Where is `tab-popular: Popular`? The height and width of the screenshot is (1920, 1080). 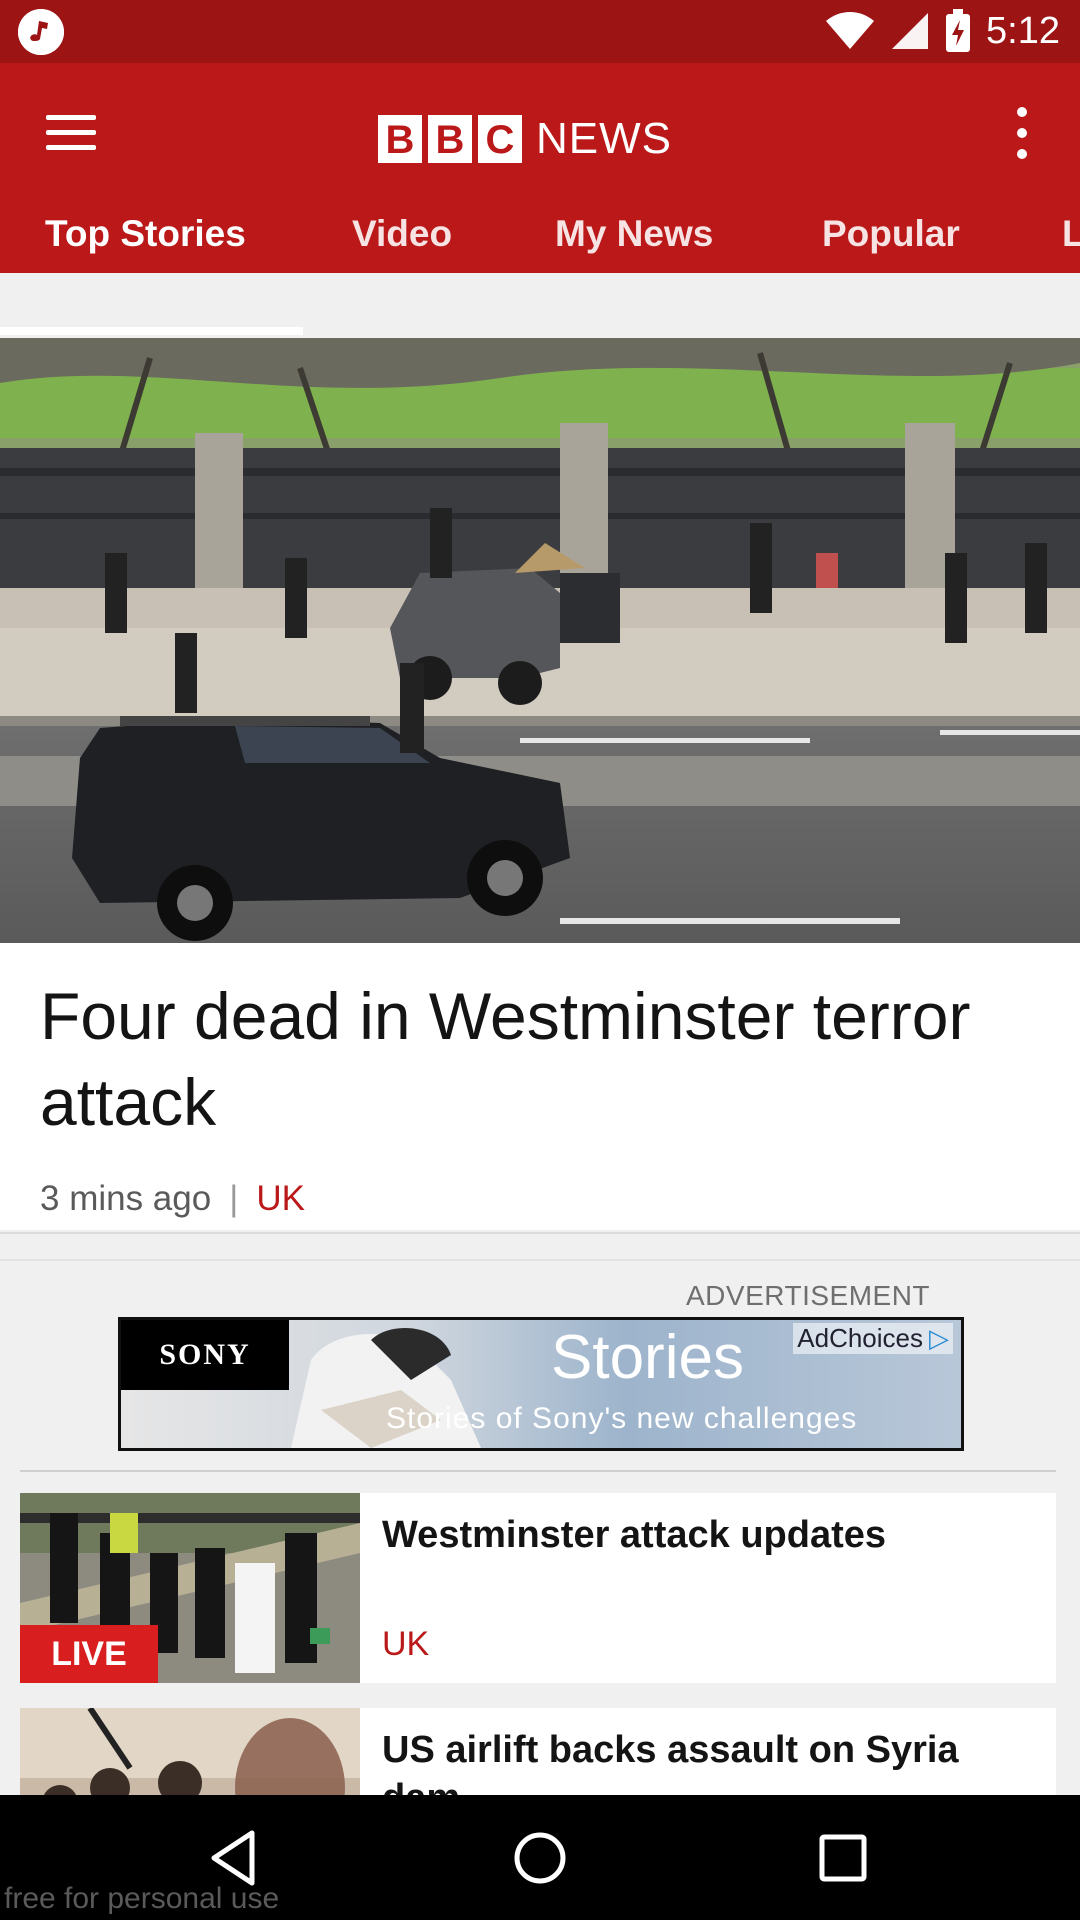 tab-popular: Popular is located at coordinates (891, 243).